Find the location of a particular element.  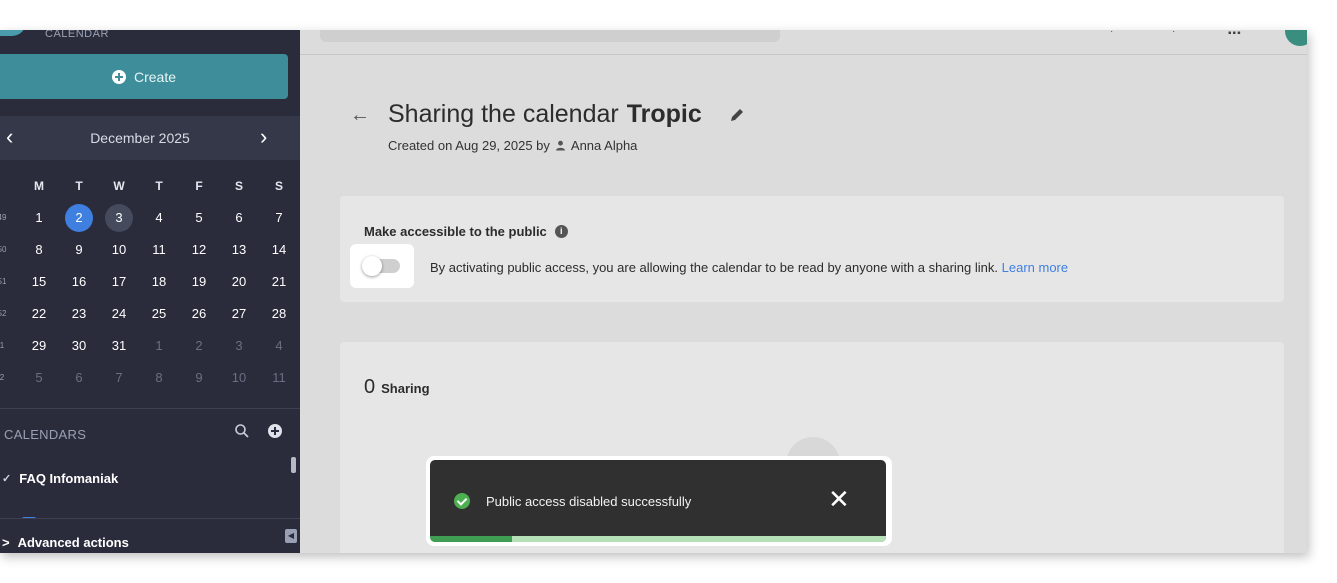

info-icon: i is located at coordinates (561, 231).